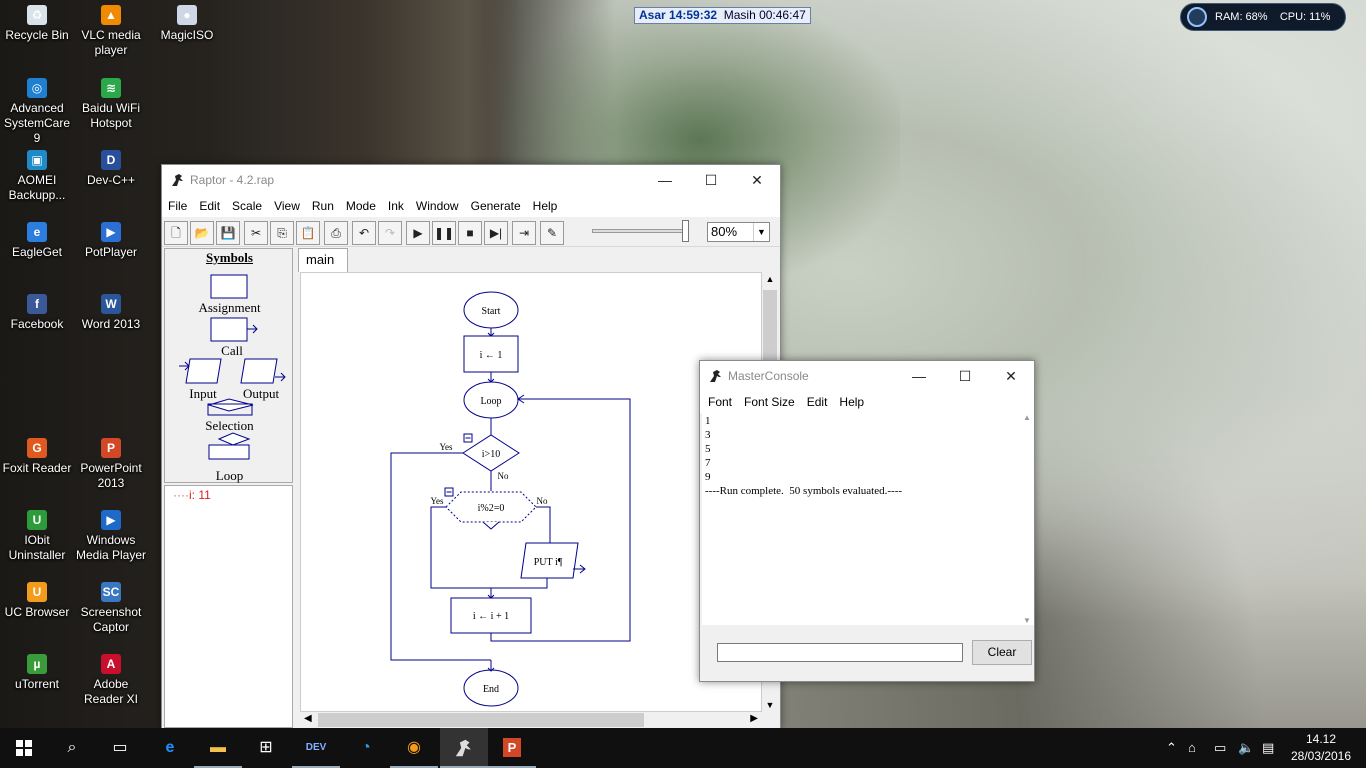 Image resolution: width=1366 pixels, height=768 pixels. Describe the element at coordinates (111, 104) in the screenshot. I see `desktop-icon: ≋ Baidu WiFi Hotspot` at that location.